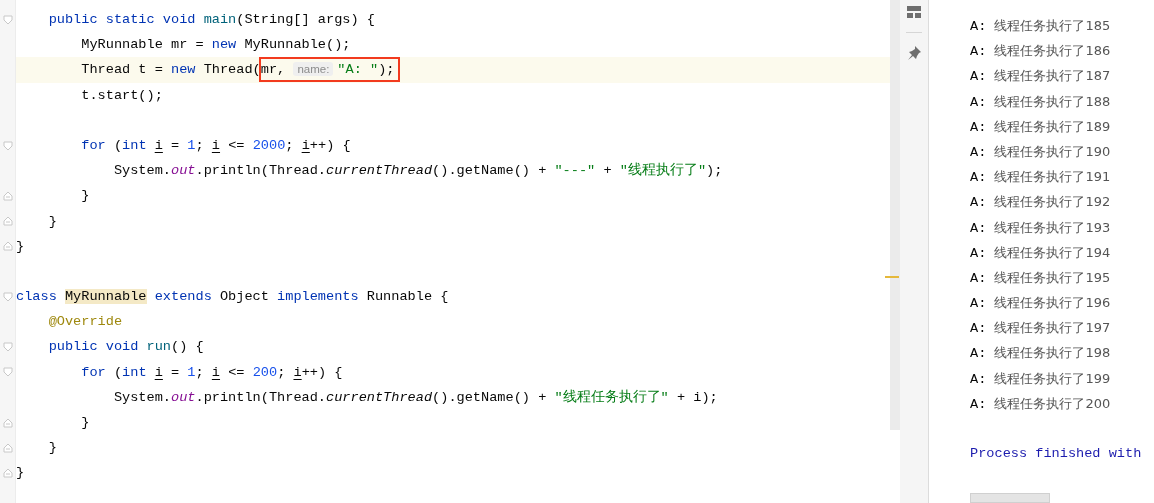 Image resolution: width=1154 pixels, height=503 pixels. Describe the element at coordinates (1040, 304) in the screenshot. I see `console-line: A: 线程任务执行了196` at that location.